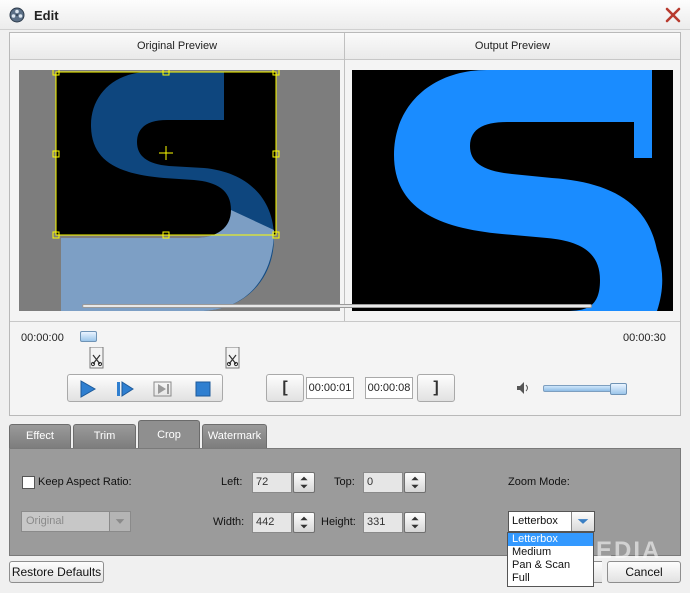 Image resolution: width=690 pixels, height=593 pixels. I want to click on set-end-button: ], so click(436, 388).